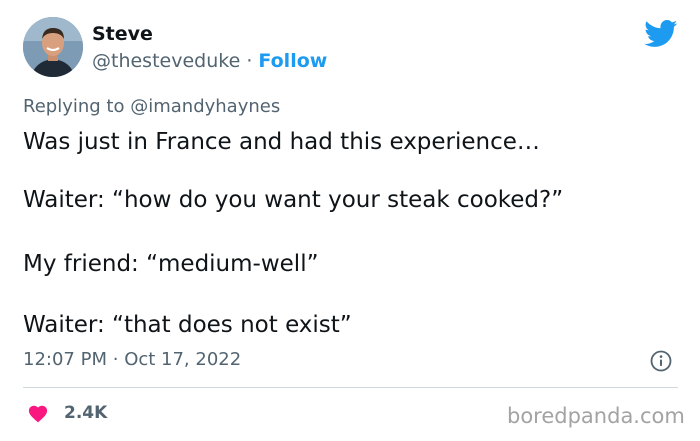 The height and width of the screenshot is (441, 700). I want to click on tweet-time: 12:07 PM, so click(65, 359).